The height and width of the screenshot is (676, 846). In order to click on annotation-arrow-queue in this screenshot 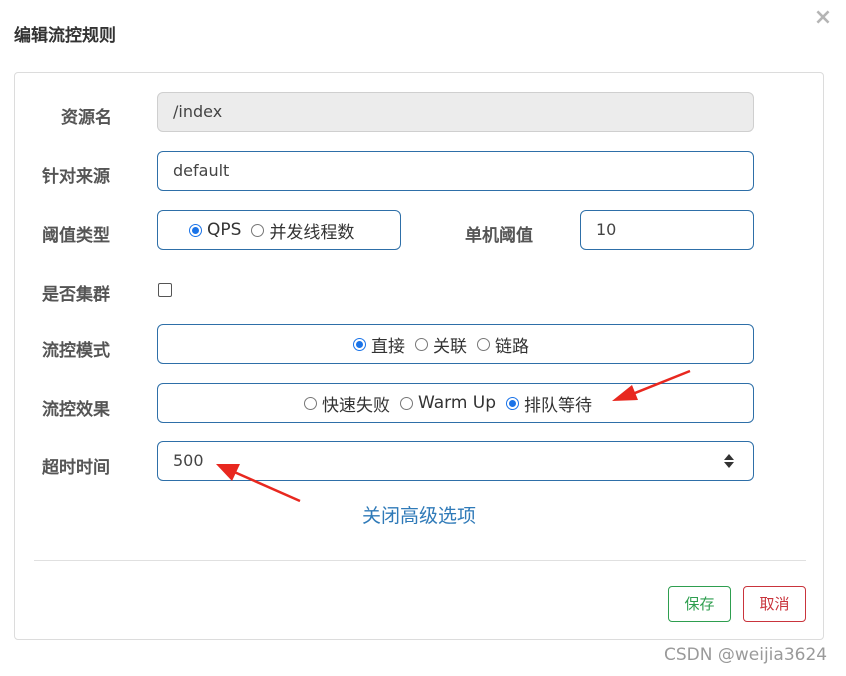, I will do `click(651, 385)`.